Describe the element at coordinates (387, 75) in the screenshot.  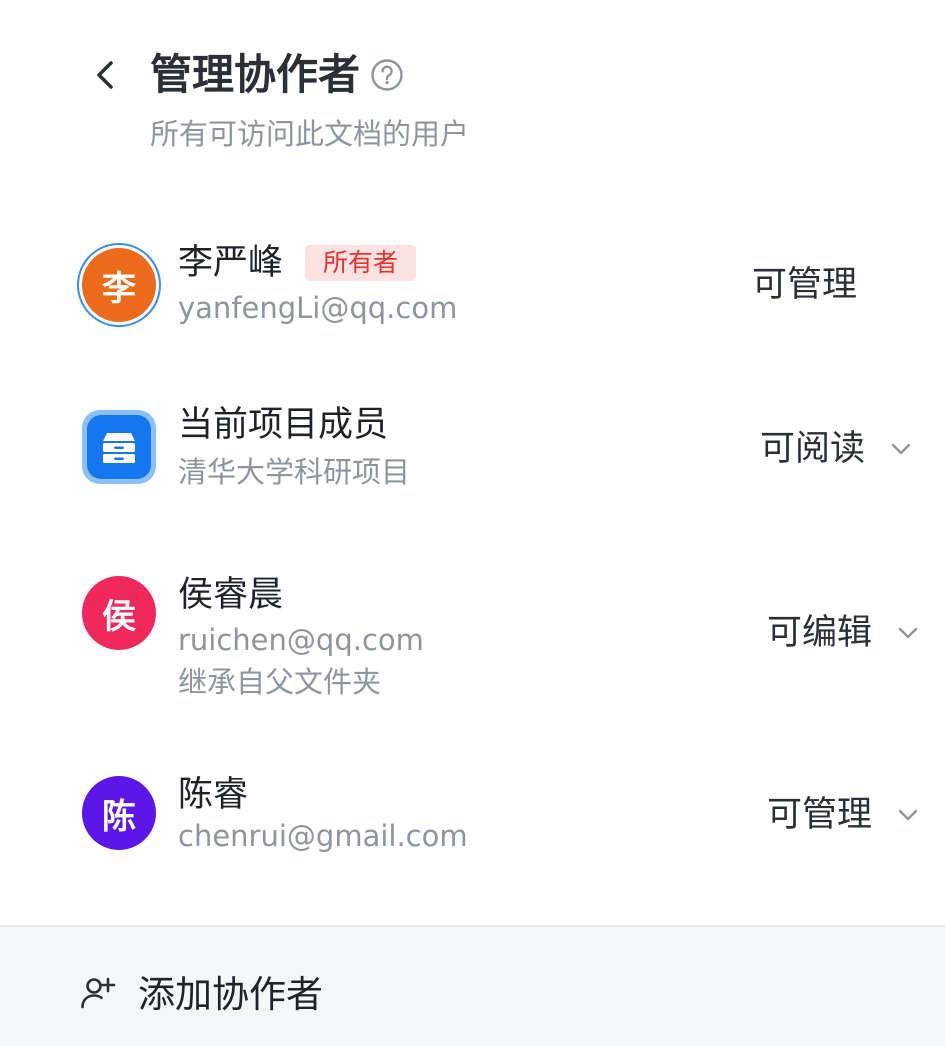
I see `help-circle-icon` at that location.